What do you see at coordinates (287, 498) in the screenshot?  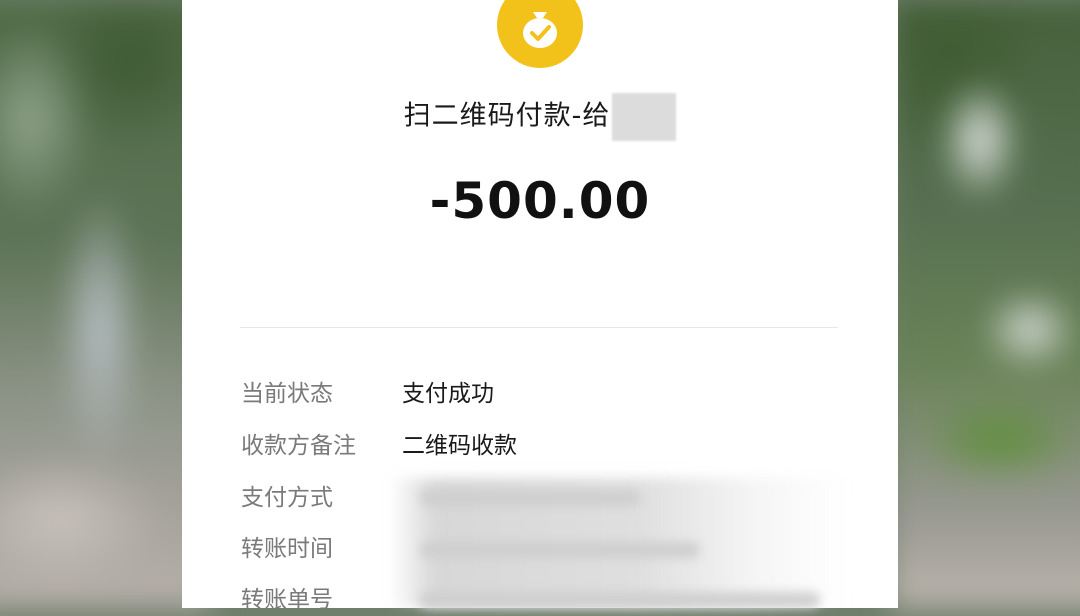 I see `payment-method-label: 支付方式` at bounding box center [287, 498].